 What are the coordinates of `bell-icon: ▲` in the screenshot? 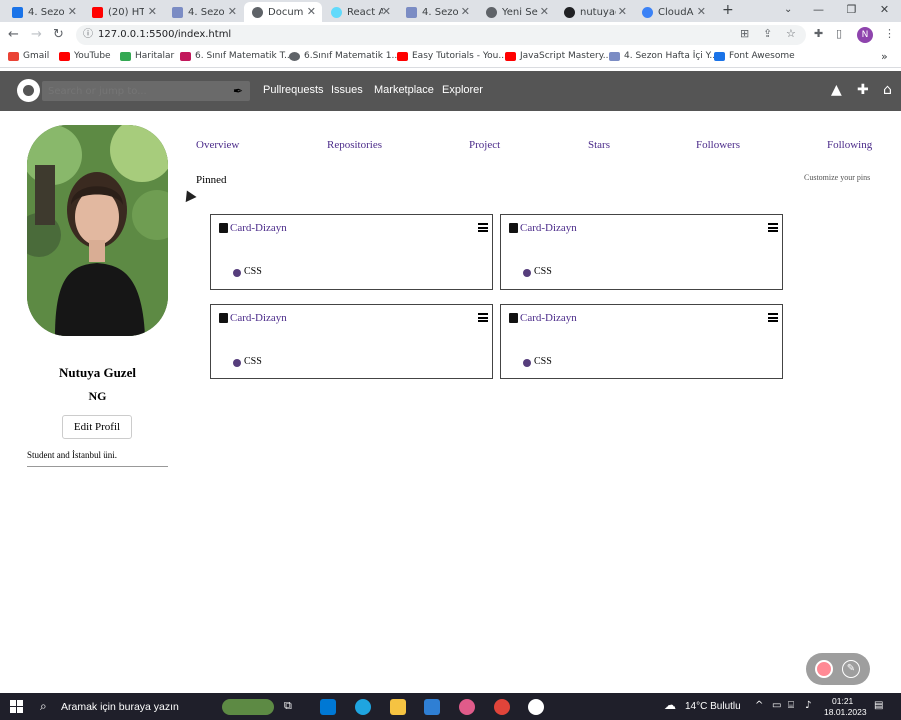 It's located at (836, 90).